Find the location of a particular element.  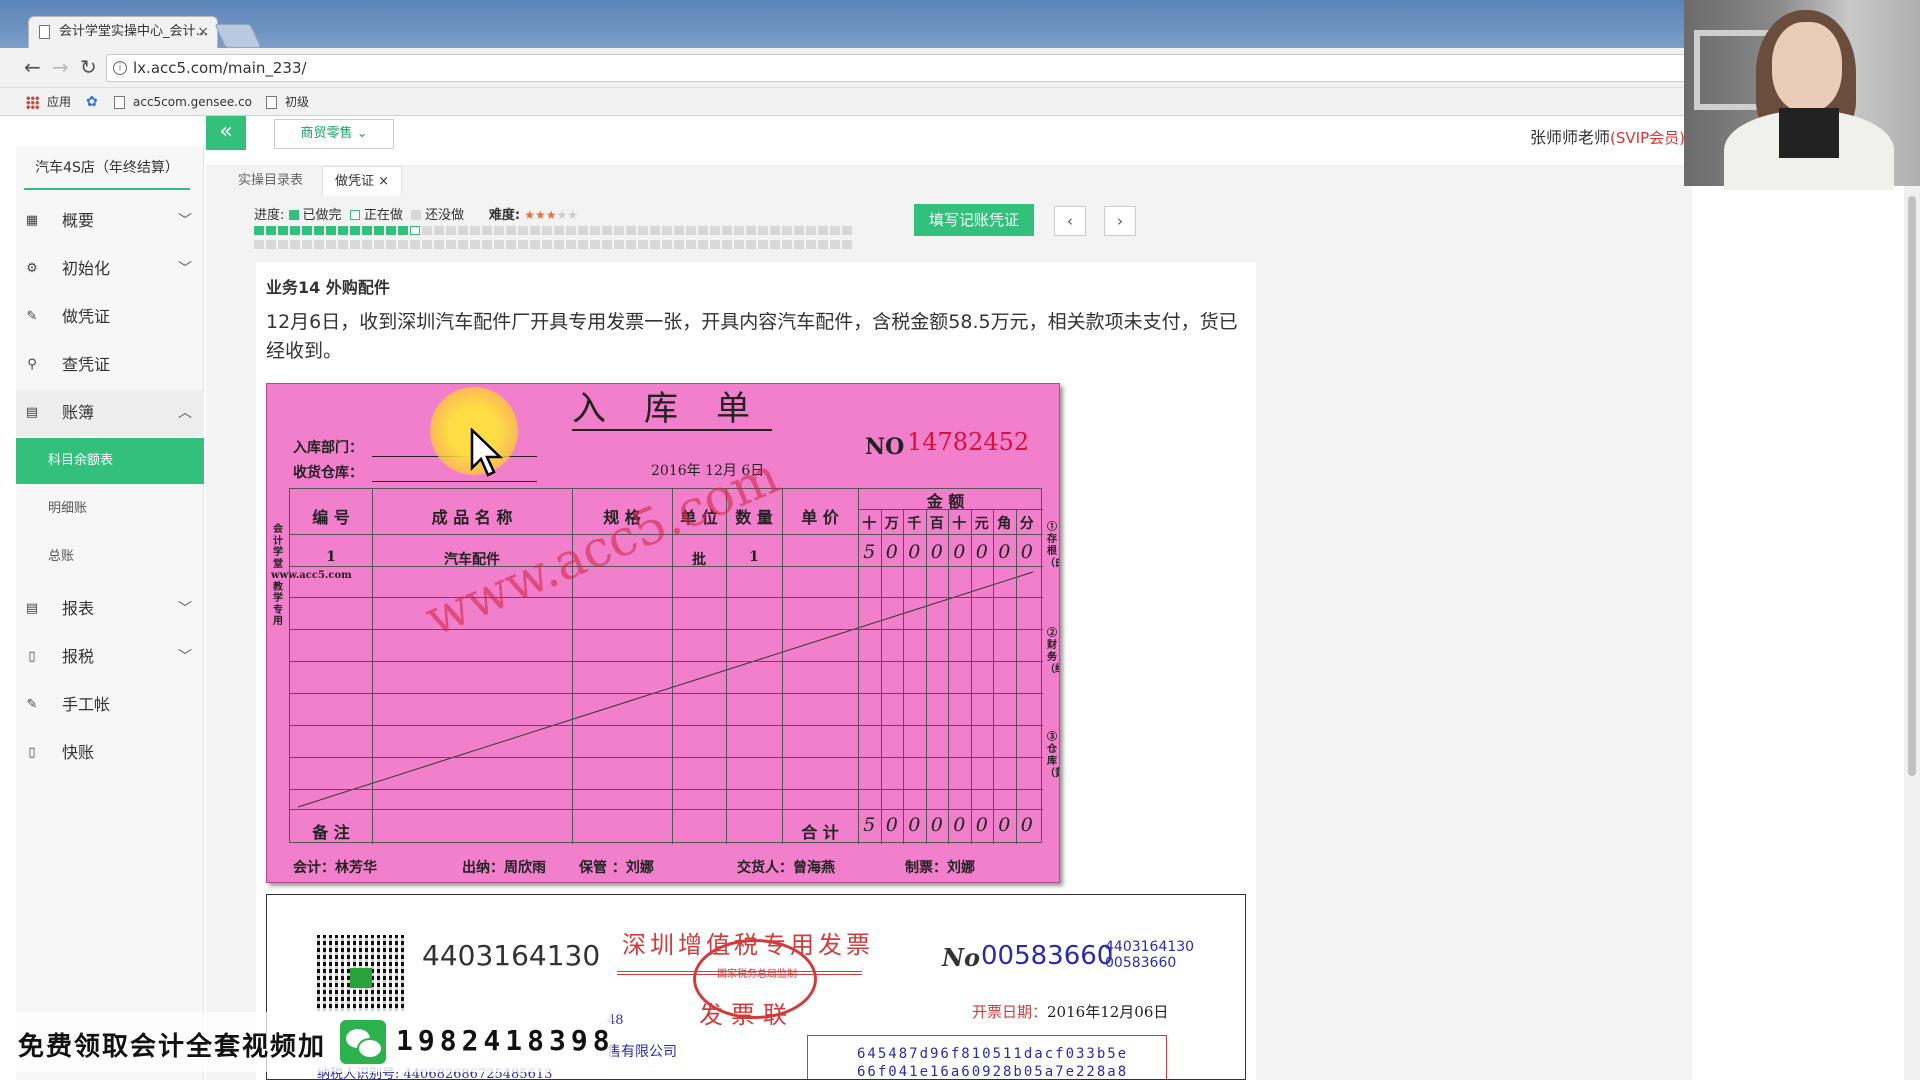

bookmark-apps: 应用 is located at coordinates (48, 102).